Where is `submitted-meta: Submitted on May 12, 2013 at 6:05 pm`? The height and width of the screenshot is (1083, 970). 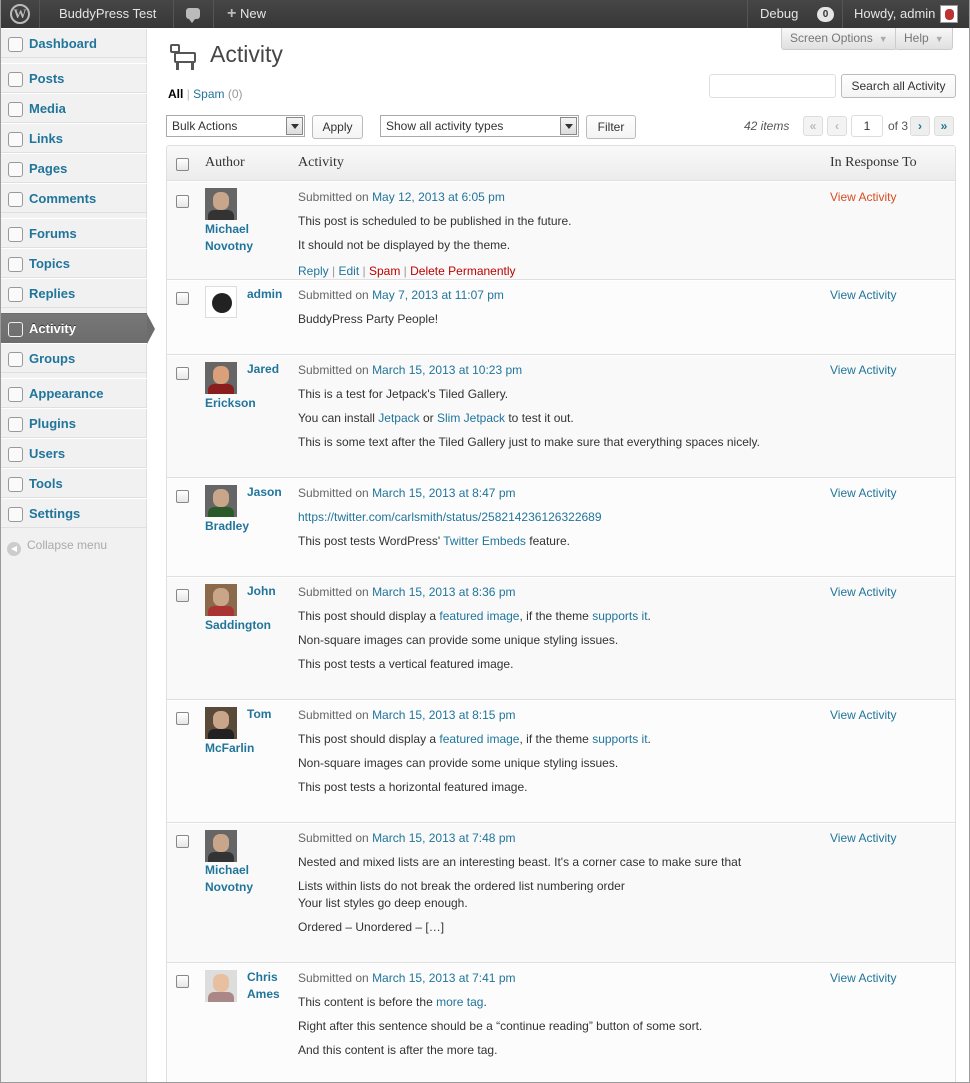 submitted-meta: Submitted on May 12, 2013 at 6:05 pm is located at coordinates (401, 197).